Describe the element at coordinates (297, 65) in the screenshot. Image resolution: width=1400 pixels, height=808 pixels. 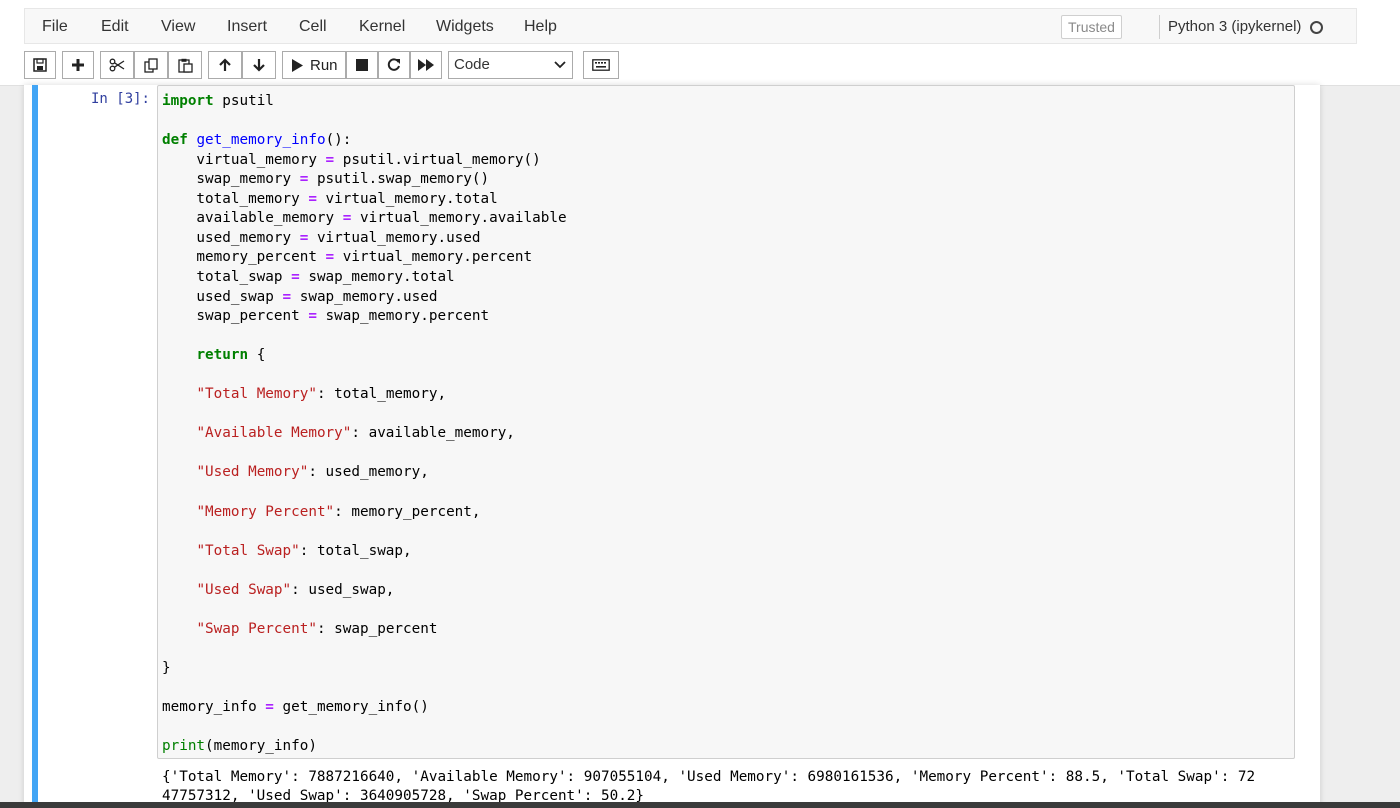
I see `run-icon` at that location.